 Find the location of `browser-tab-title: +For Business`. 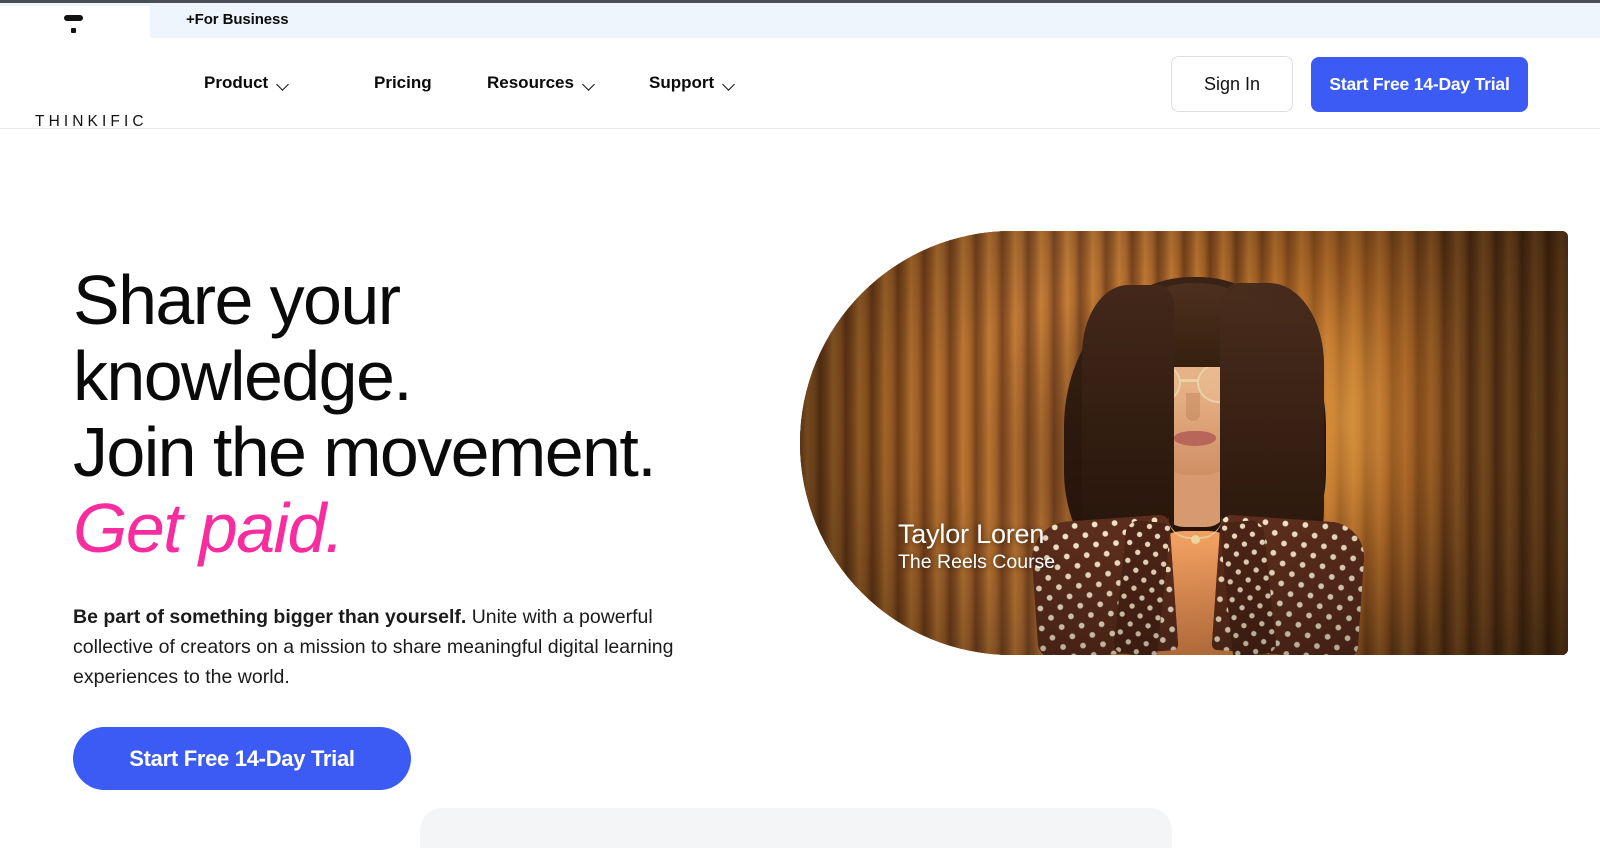

browser-tab-title: +For Business is located at coordinates (237, 19).